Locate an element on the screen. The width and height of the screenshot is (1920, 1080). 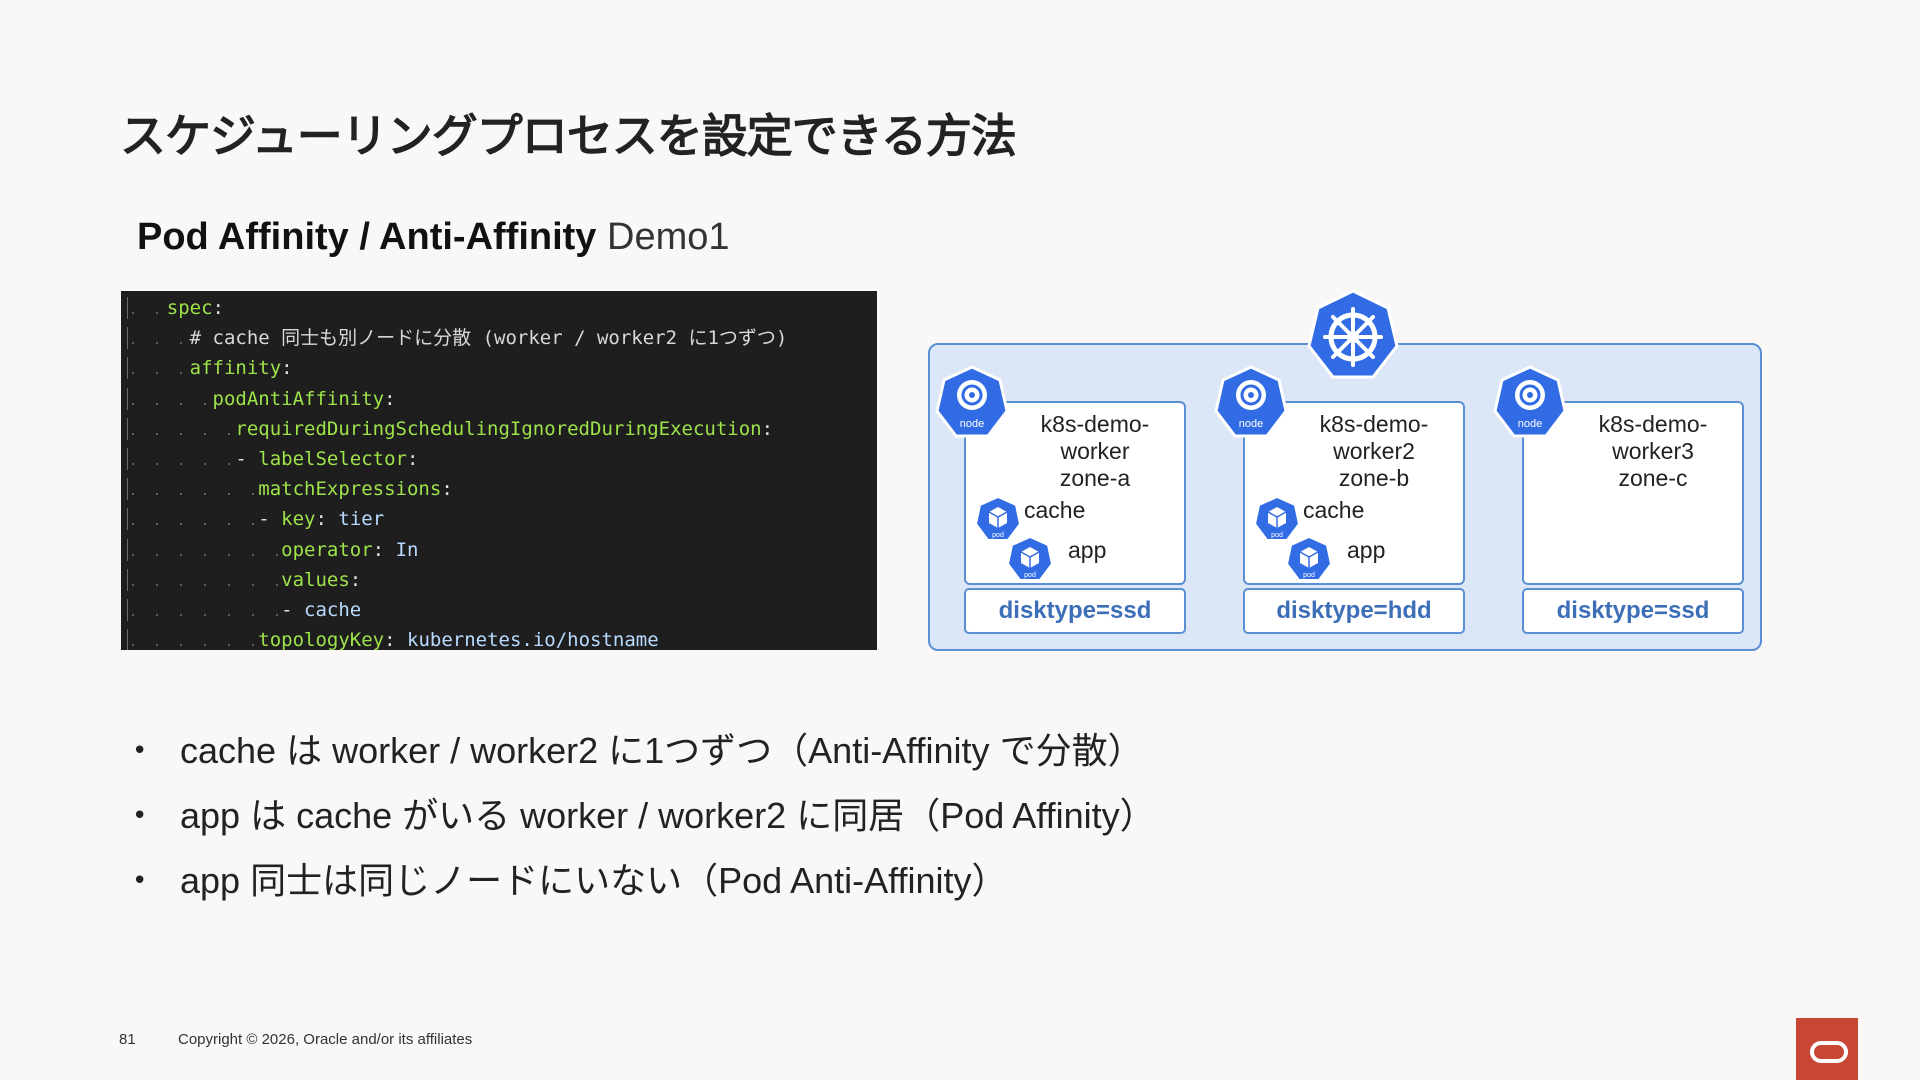
subtitle-suffix: Demo1 is located at coordinates (668, 237).